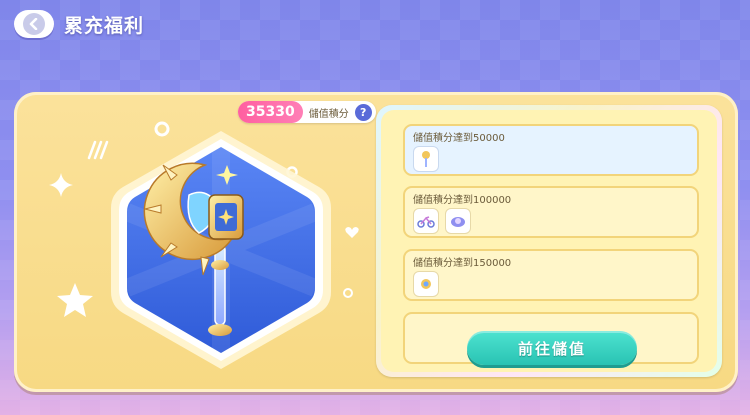  Describe the element at coordinates (426, 284) in the screenshot. I see `orb-item-icon` at that location.